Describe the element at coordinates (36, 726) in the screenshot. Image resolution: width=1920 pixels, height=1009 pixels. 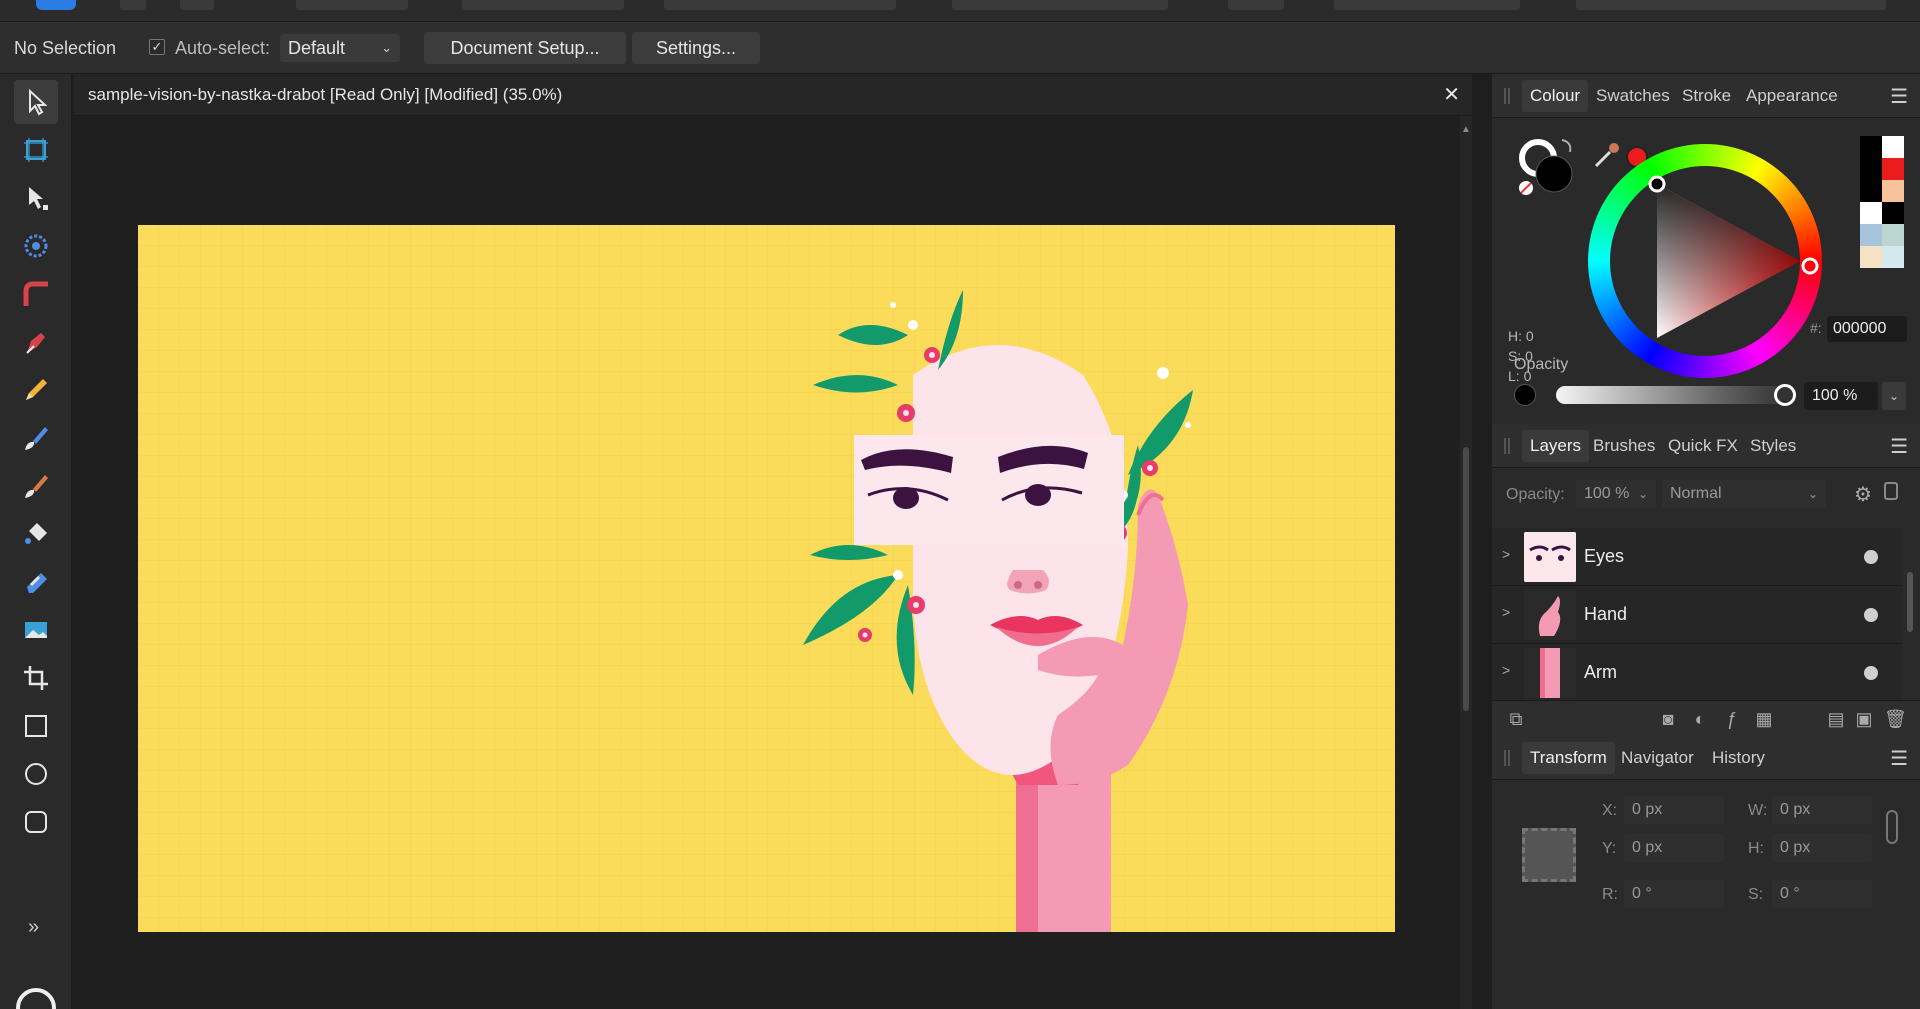
I see `rectangle-tool` at that location.